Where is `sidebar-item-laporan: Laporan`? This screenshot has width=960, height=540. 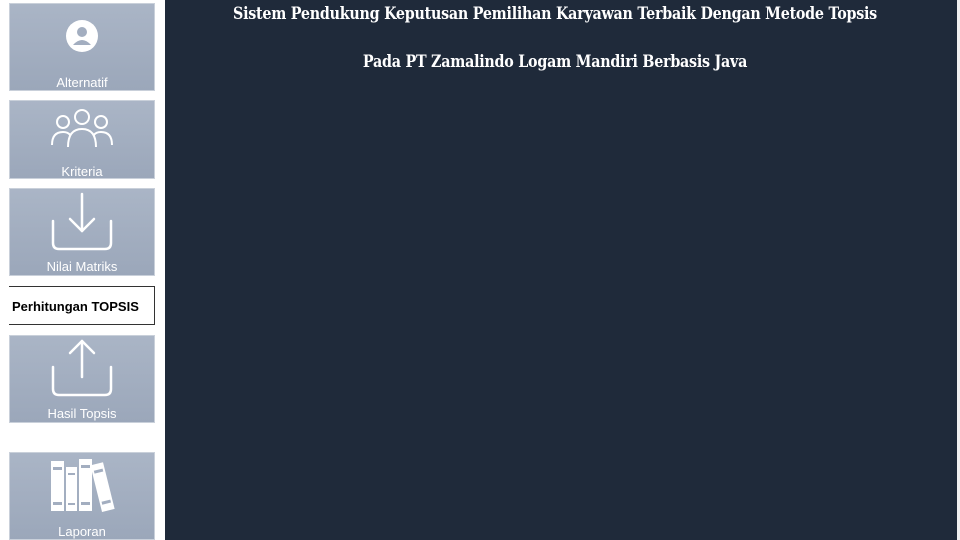
sidebar-item-laporan: Laporan is located at coordinates (82, 496).